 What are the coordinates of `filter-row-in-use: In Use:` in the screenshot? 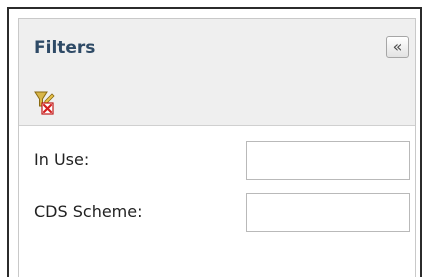 It's located at (217, 160).